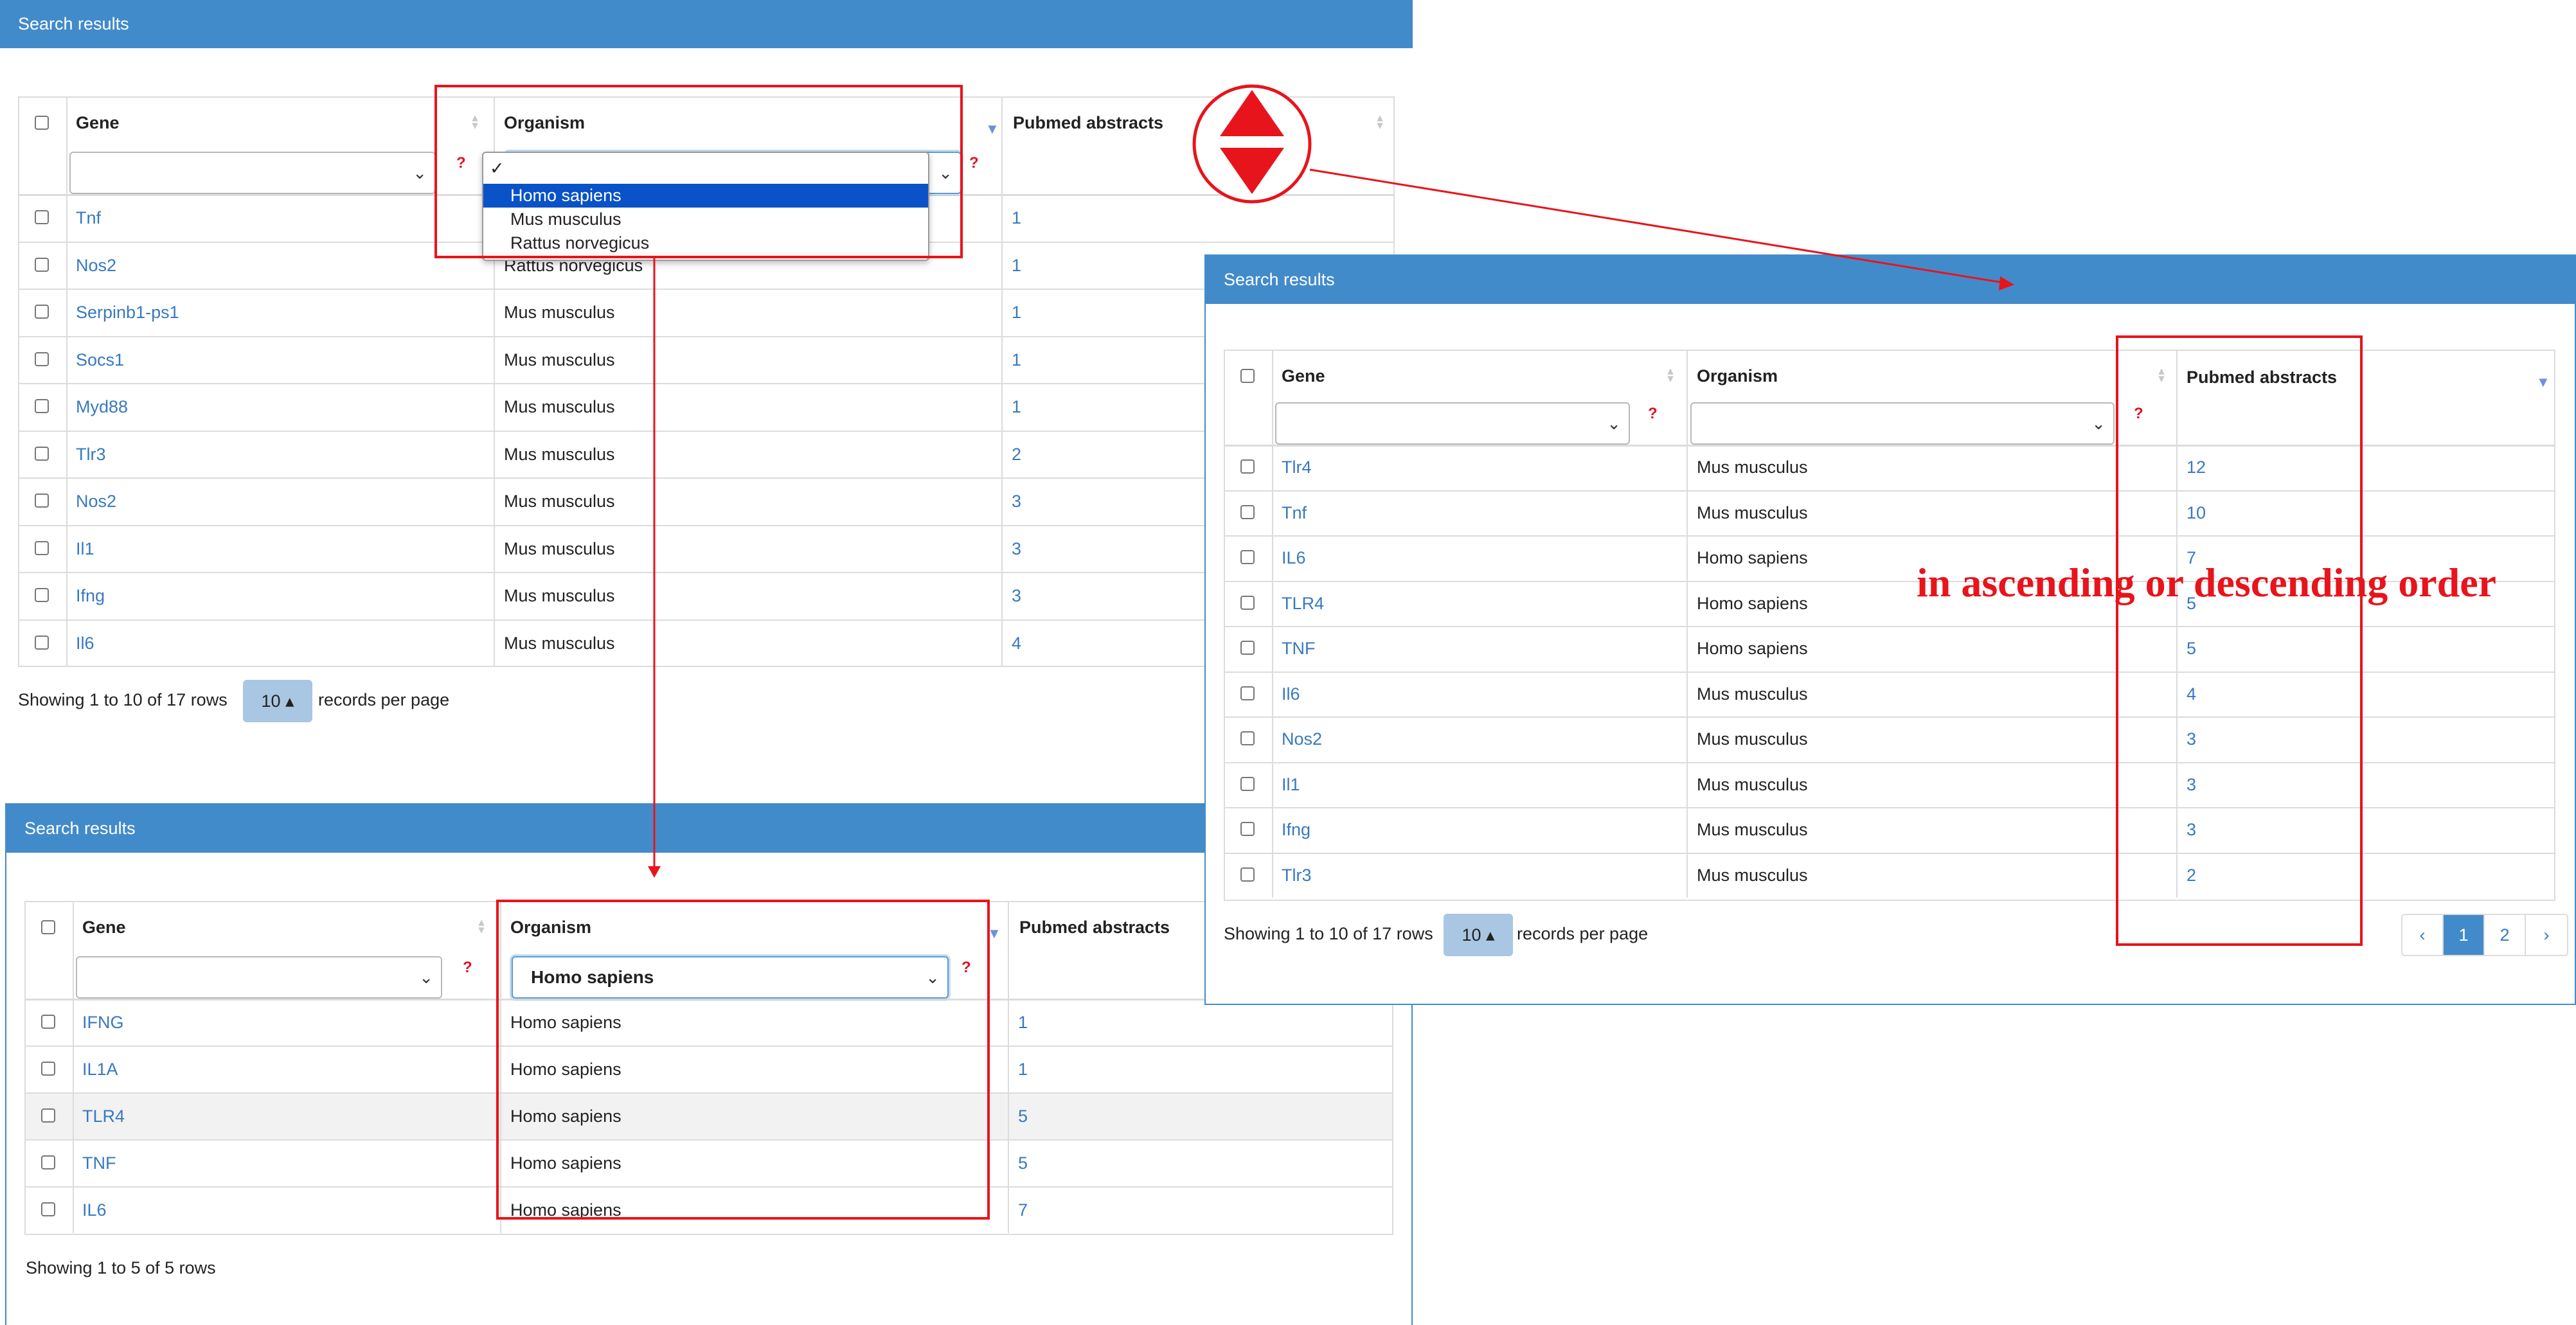 The height and width of the screenshot is (1325, 2576). What do you see at coordinates (1023, 1210) in the screenshot?
I see `pubmed-count-link: 7` at bounding box center [1023, 1210].